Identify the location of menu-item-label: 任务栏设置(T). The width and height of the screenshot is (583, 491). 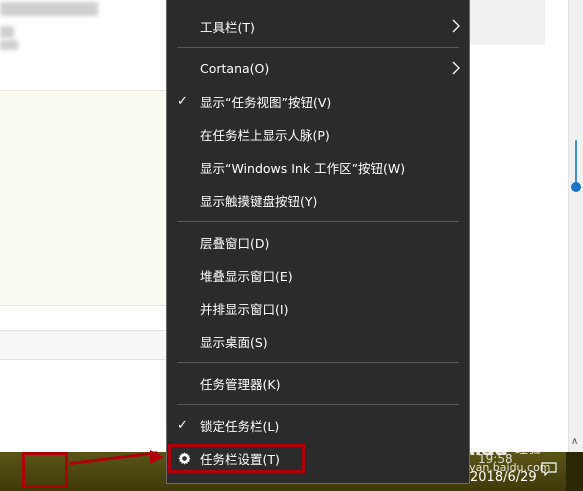
(240, 459).